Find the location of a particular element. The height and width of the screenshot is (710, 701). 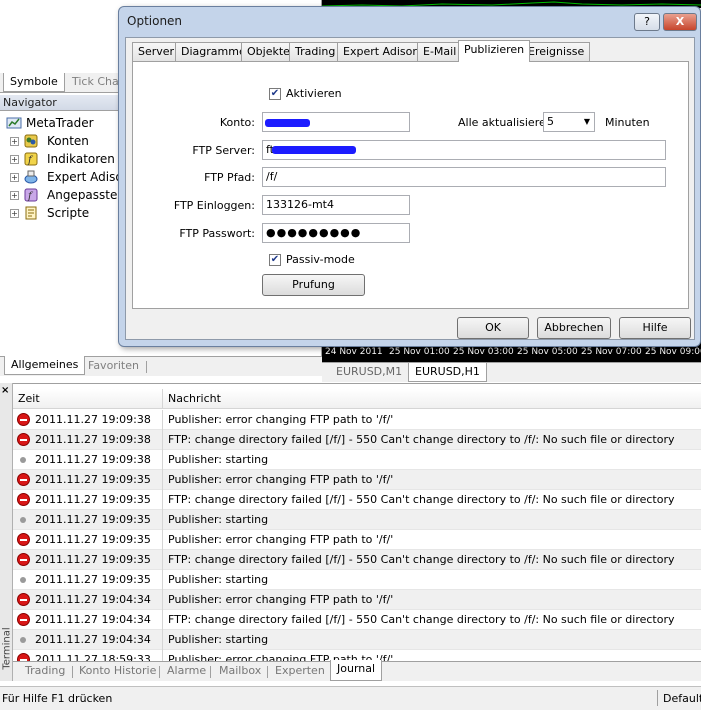

navigator-tabs: Allgemeines Favoriten is located at coordinates (161, 366).